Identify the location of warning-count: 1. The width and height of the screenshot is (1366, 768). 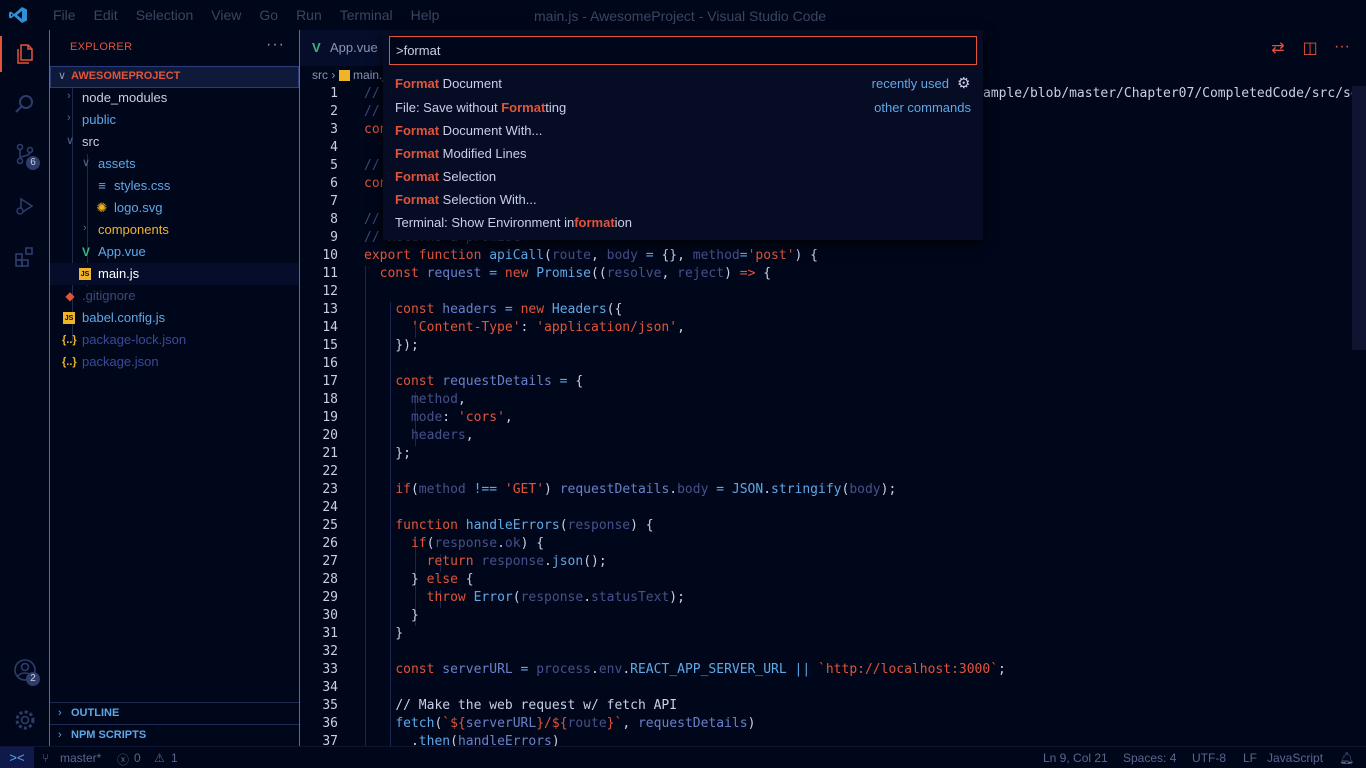
(174, 758).